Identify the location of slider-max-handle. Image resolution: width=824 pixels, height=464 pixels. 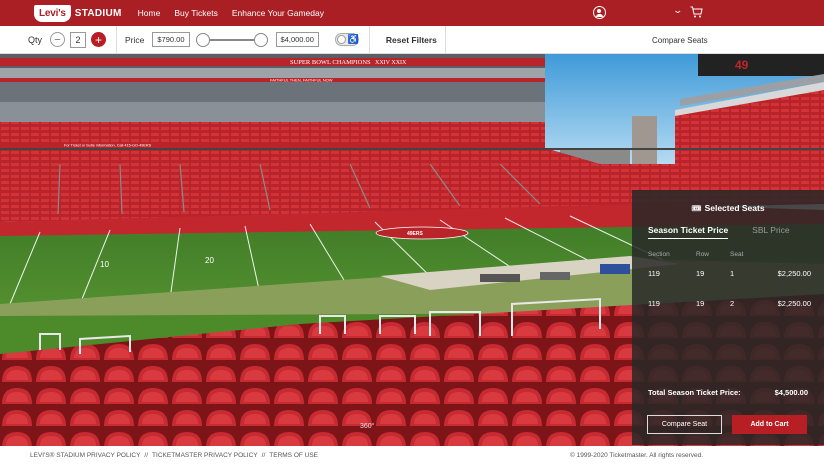
(260, 39).